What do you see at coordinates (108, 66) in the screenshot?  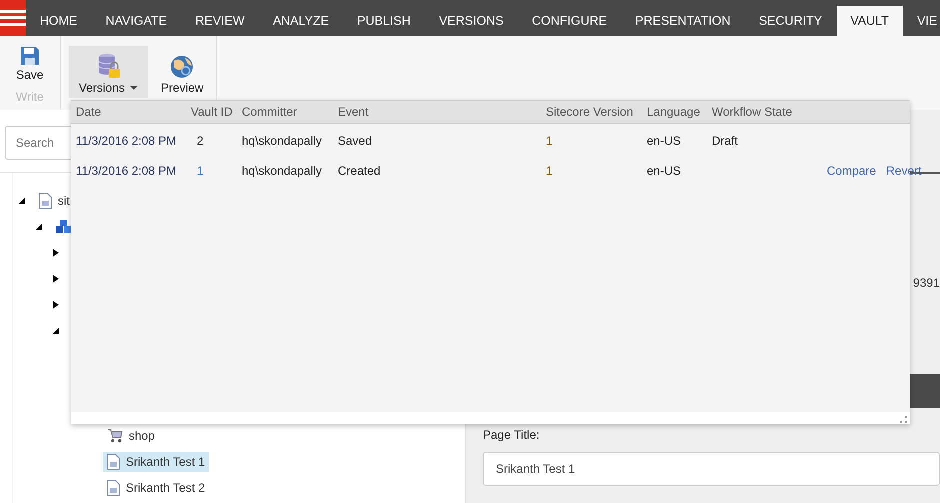 I see `database-lock-icon` at bounding box center [108, 66].